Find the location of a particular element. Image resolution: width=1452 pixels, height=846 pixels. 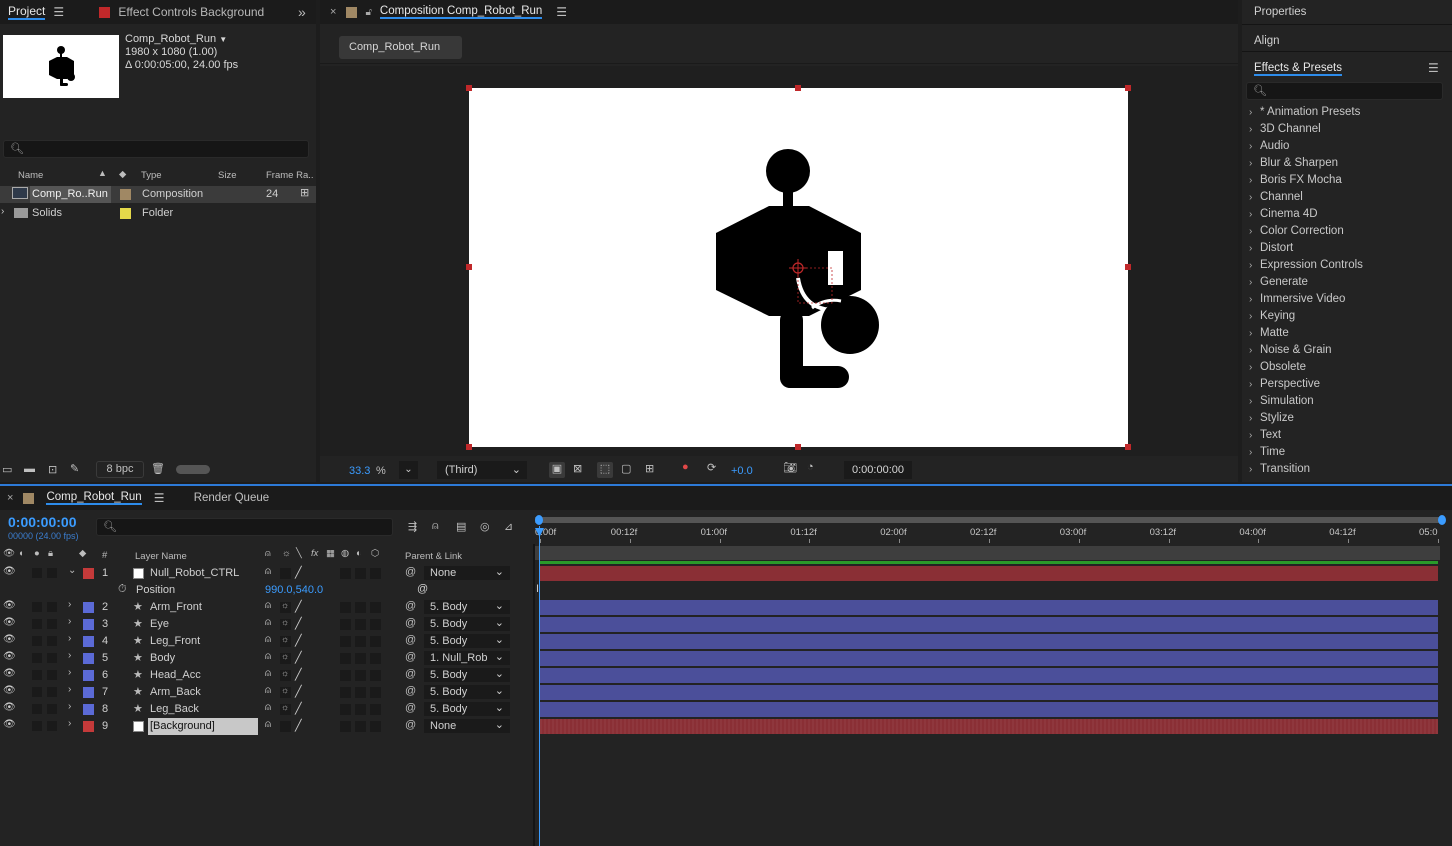

layer-row: 👁︎ › 9 [Background] ⍝ ╱ @ None ⌄ is located at coordinates (266, 726).